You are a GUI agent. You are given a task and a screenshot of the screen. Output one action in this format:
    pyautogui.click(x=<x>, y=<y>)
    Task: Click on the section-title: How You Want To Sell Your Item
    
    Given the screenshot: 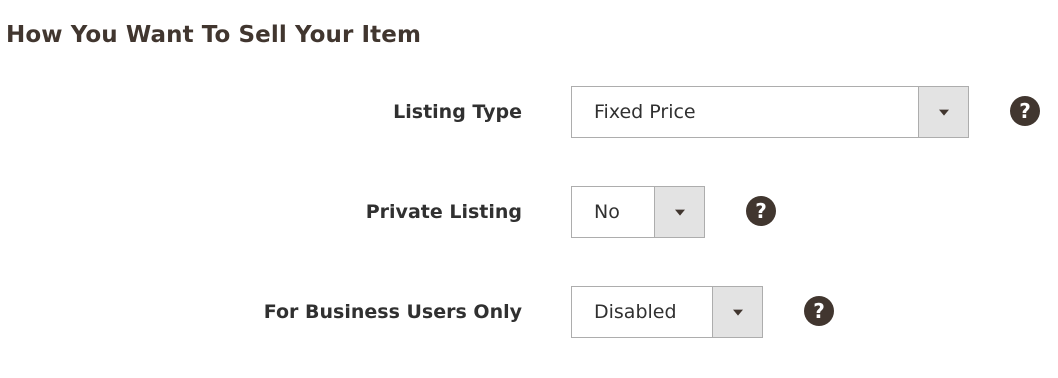 What is the action you would take?
    pyautogui.click(x=214, y=35)
    